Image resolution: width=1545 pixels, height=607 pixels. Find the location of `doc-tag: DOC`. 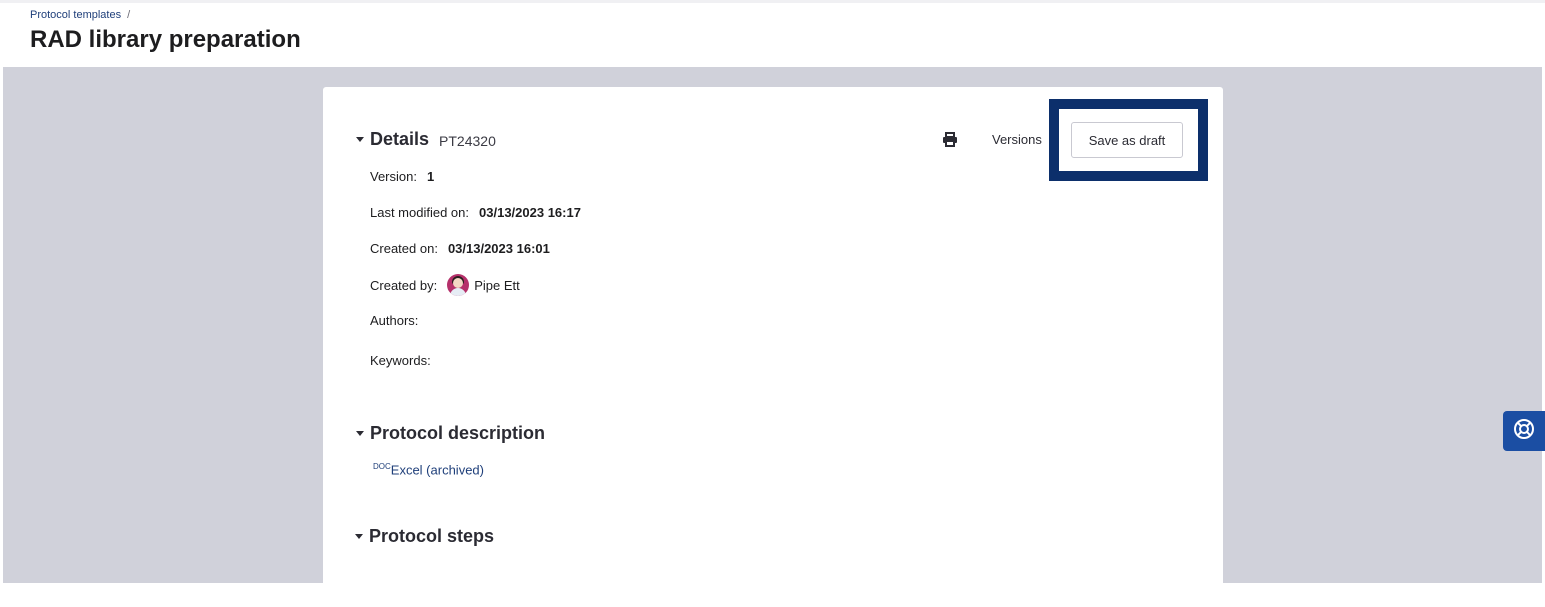

doc-tag: DOC is located at coordinates (382, 466).